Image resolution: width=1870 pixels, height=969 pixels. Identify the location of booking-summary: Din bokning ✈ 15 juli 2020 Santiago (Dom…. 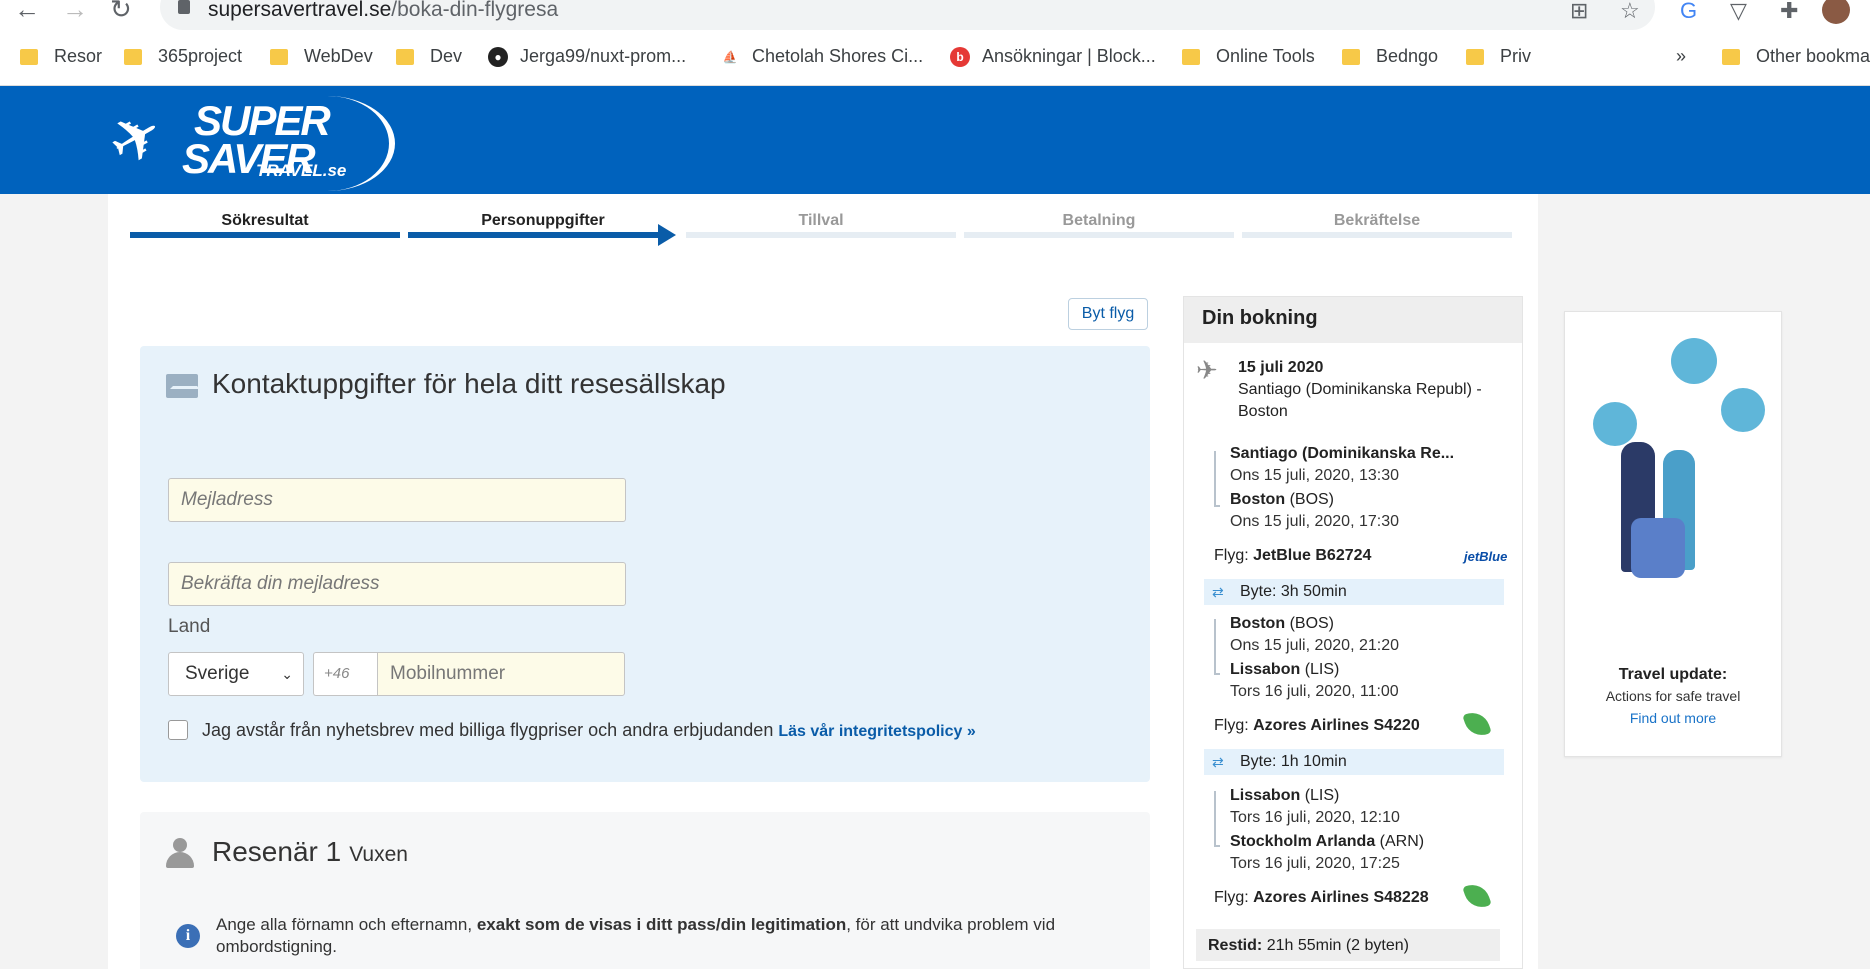
(1353, 632).